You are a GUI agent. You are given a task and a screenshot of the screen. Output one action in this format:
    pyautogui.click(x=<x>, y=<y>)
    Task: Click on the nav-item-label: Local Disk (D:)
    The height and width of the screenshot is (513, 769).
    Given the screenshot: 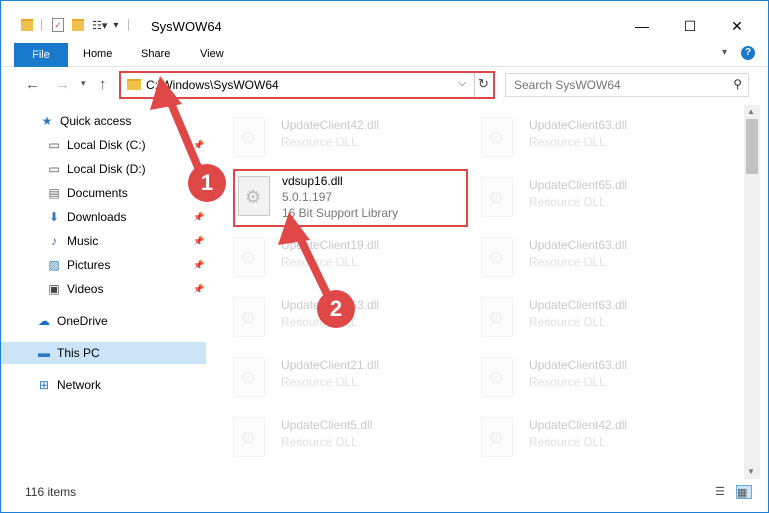 What is the action you would take?
    pyautogui.click(x=106, y=169)
    